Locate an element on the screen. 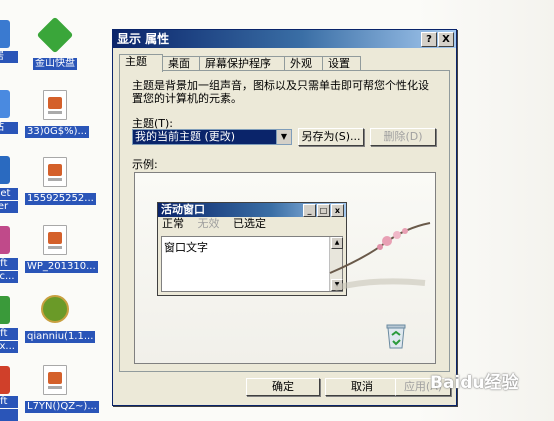 The width and height of the screenshot is (554, 421). preview-menu-normal: 正常 is located at coordinates (173, 223).